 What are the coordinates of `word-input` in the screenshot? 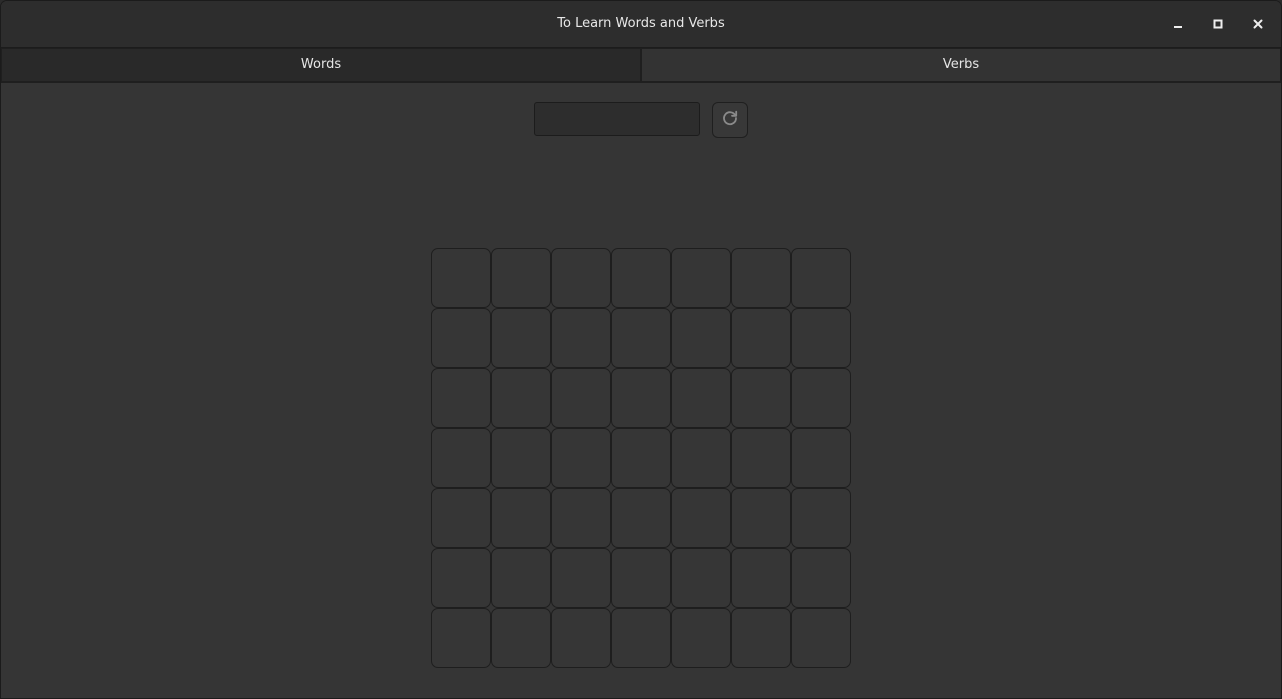 It's located at (617, 119).